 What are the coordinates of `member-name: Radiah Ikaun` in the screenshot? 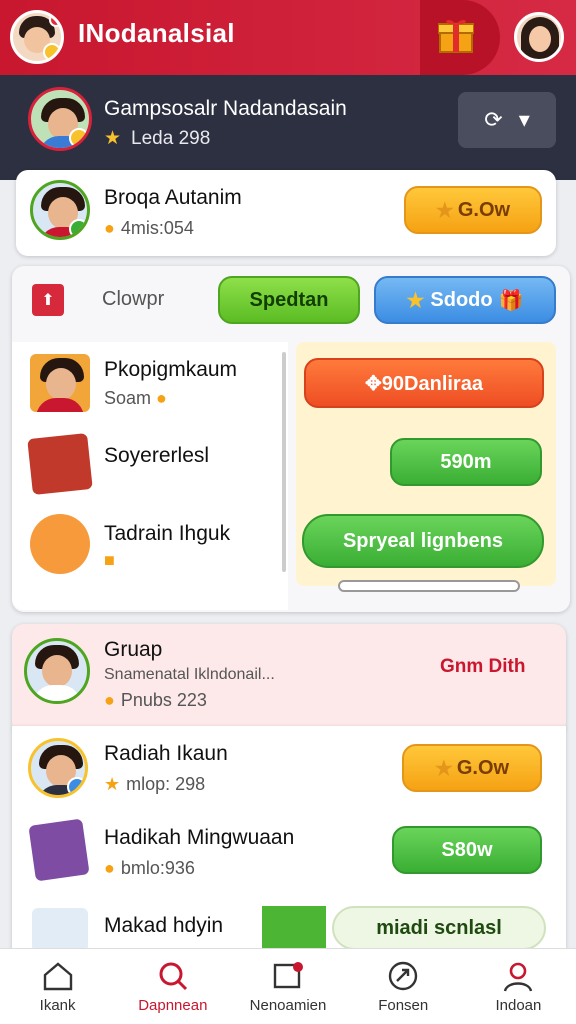 It's located at (166, 753).